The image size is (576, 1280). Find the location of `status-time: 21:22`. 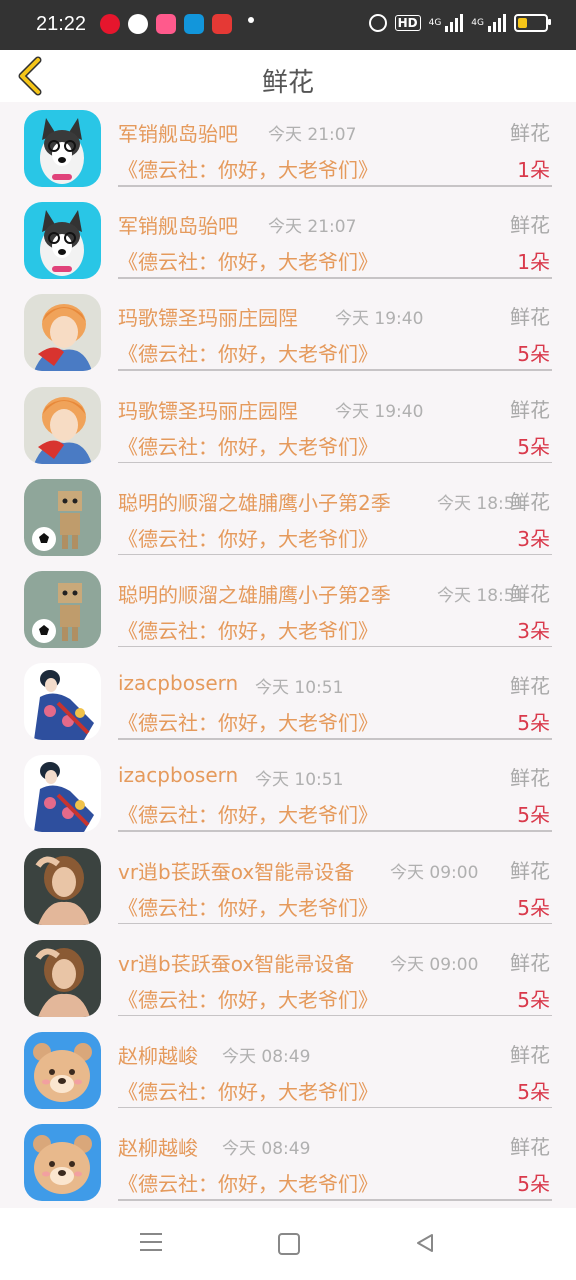

status-time: 21:22 is located at coordinates (61, 24).